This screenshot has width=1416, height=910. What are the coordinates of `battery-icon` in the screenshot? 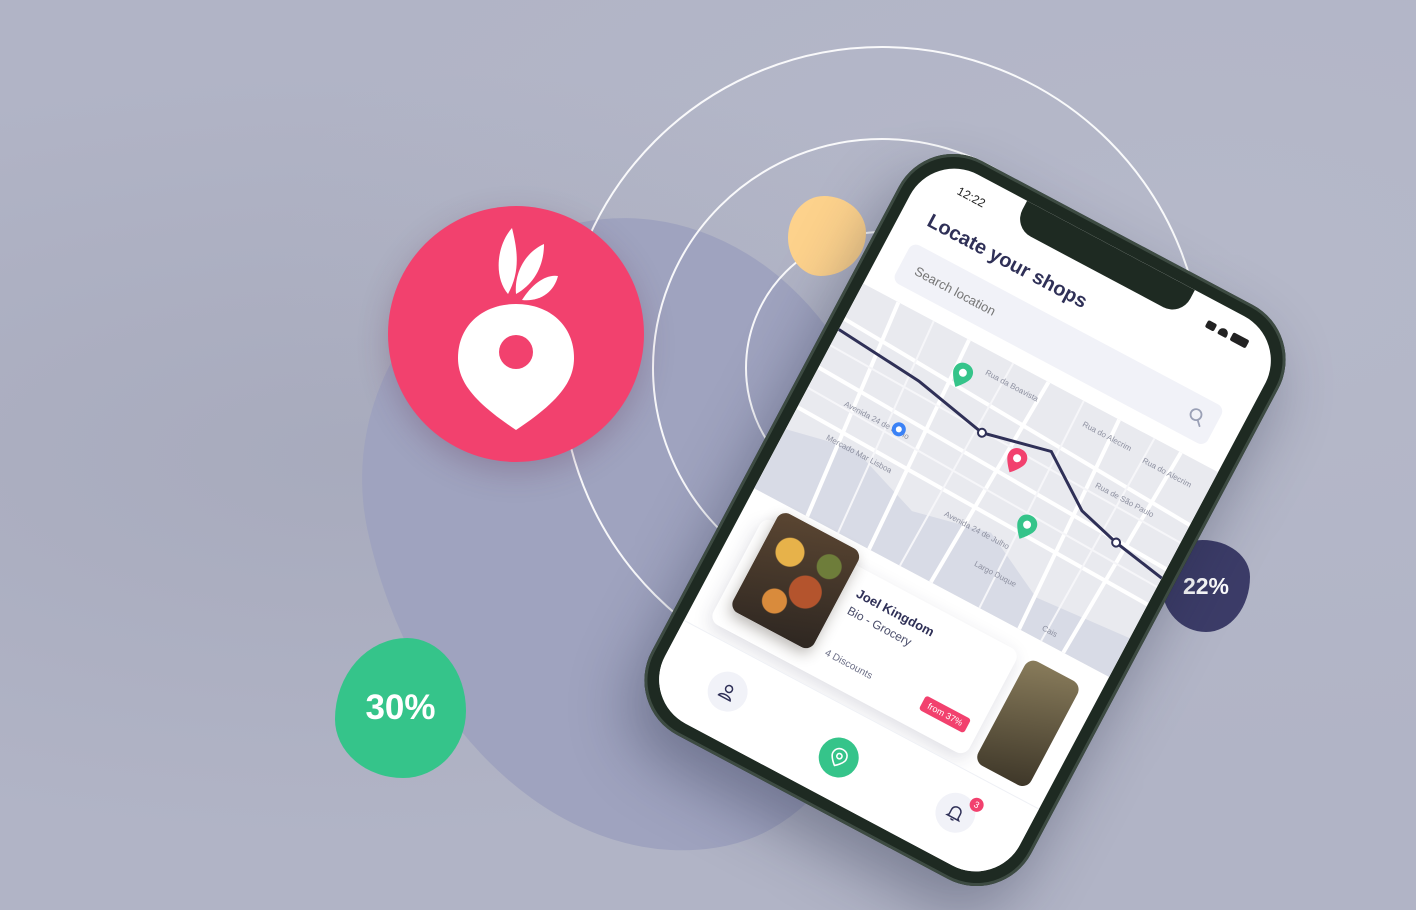 It's located at (1239, 340).